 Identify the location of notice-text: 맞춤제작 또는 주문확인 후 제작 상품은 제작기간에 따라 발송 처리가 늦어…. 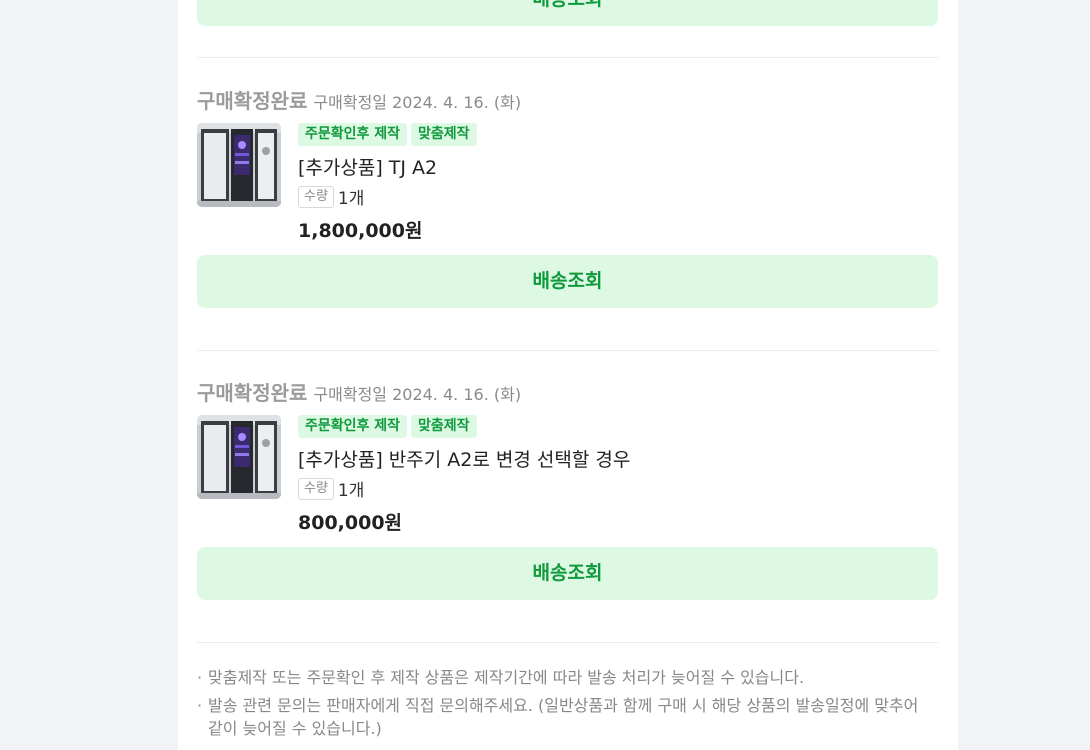
(506, 677).